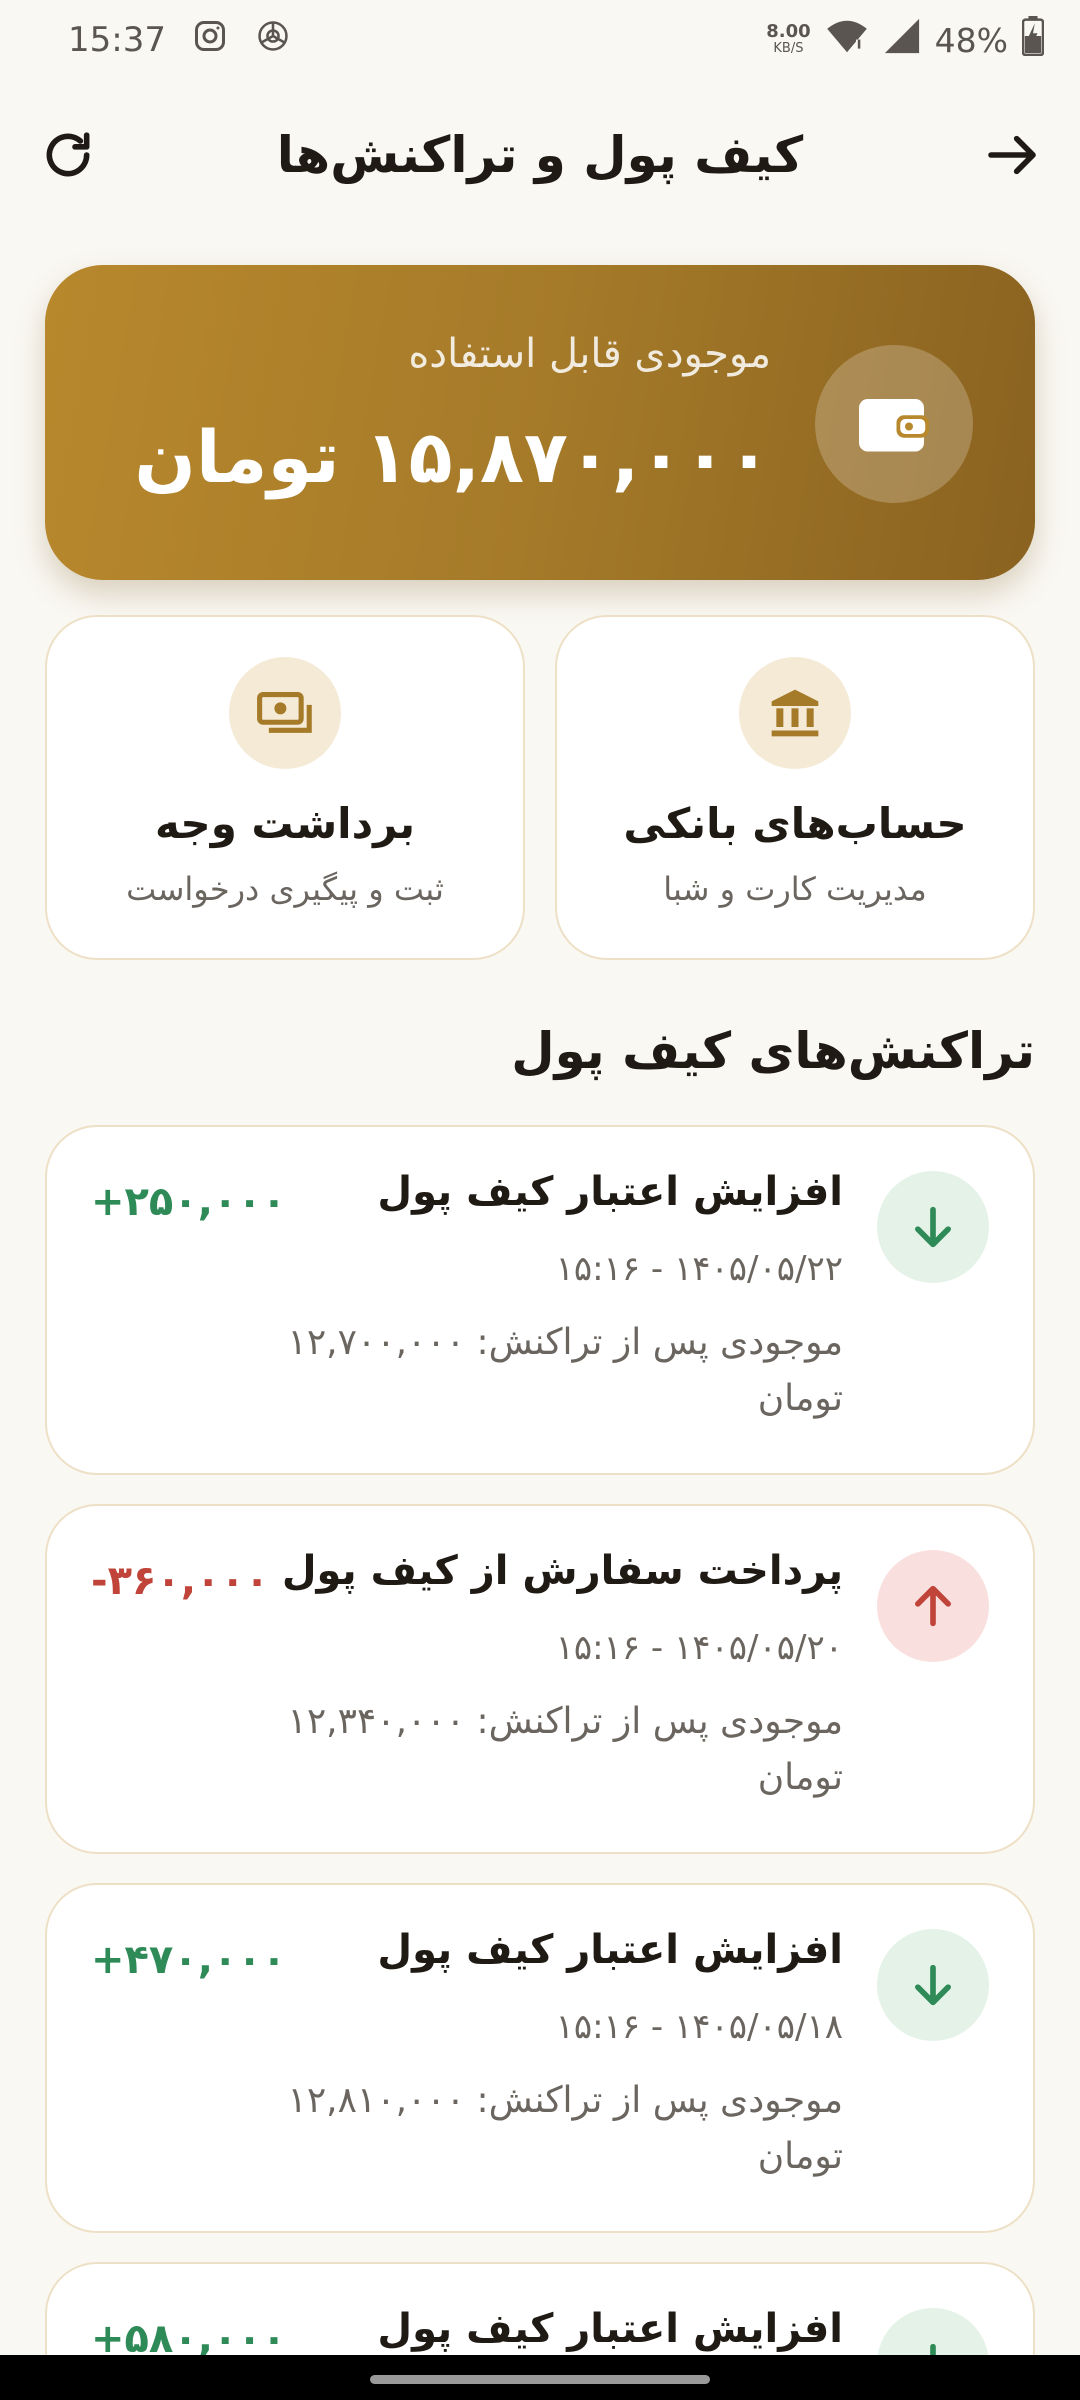 The image size is (1080, 2400). Describe the element at coordinates (795, 889) in the screenshot. I see `bank-accounts-subtitle: مدیریت کارت و شبا` at that location.